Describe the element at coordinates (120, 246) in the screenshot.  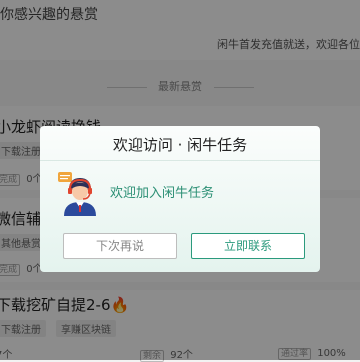
I see `later-button: 下次再说` at that location.